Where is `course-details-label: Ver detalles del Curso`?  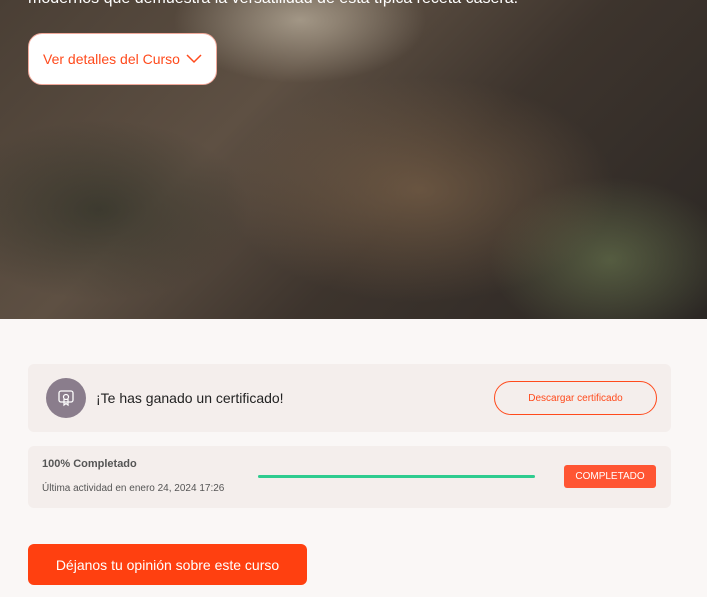
course-details-label: Ver detalles del Curso is located at coordinates (111, 59).